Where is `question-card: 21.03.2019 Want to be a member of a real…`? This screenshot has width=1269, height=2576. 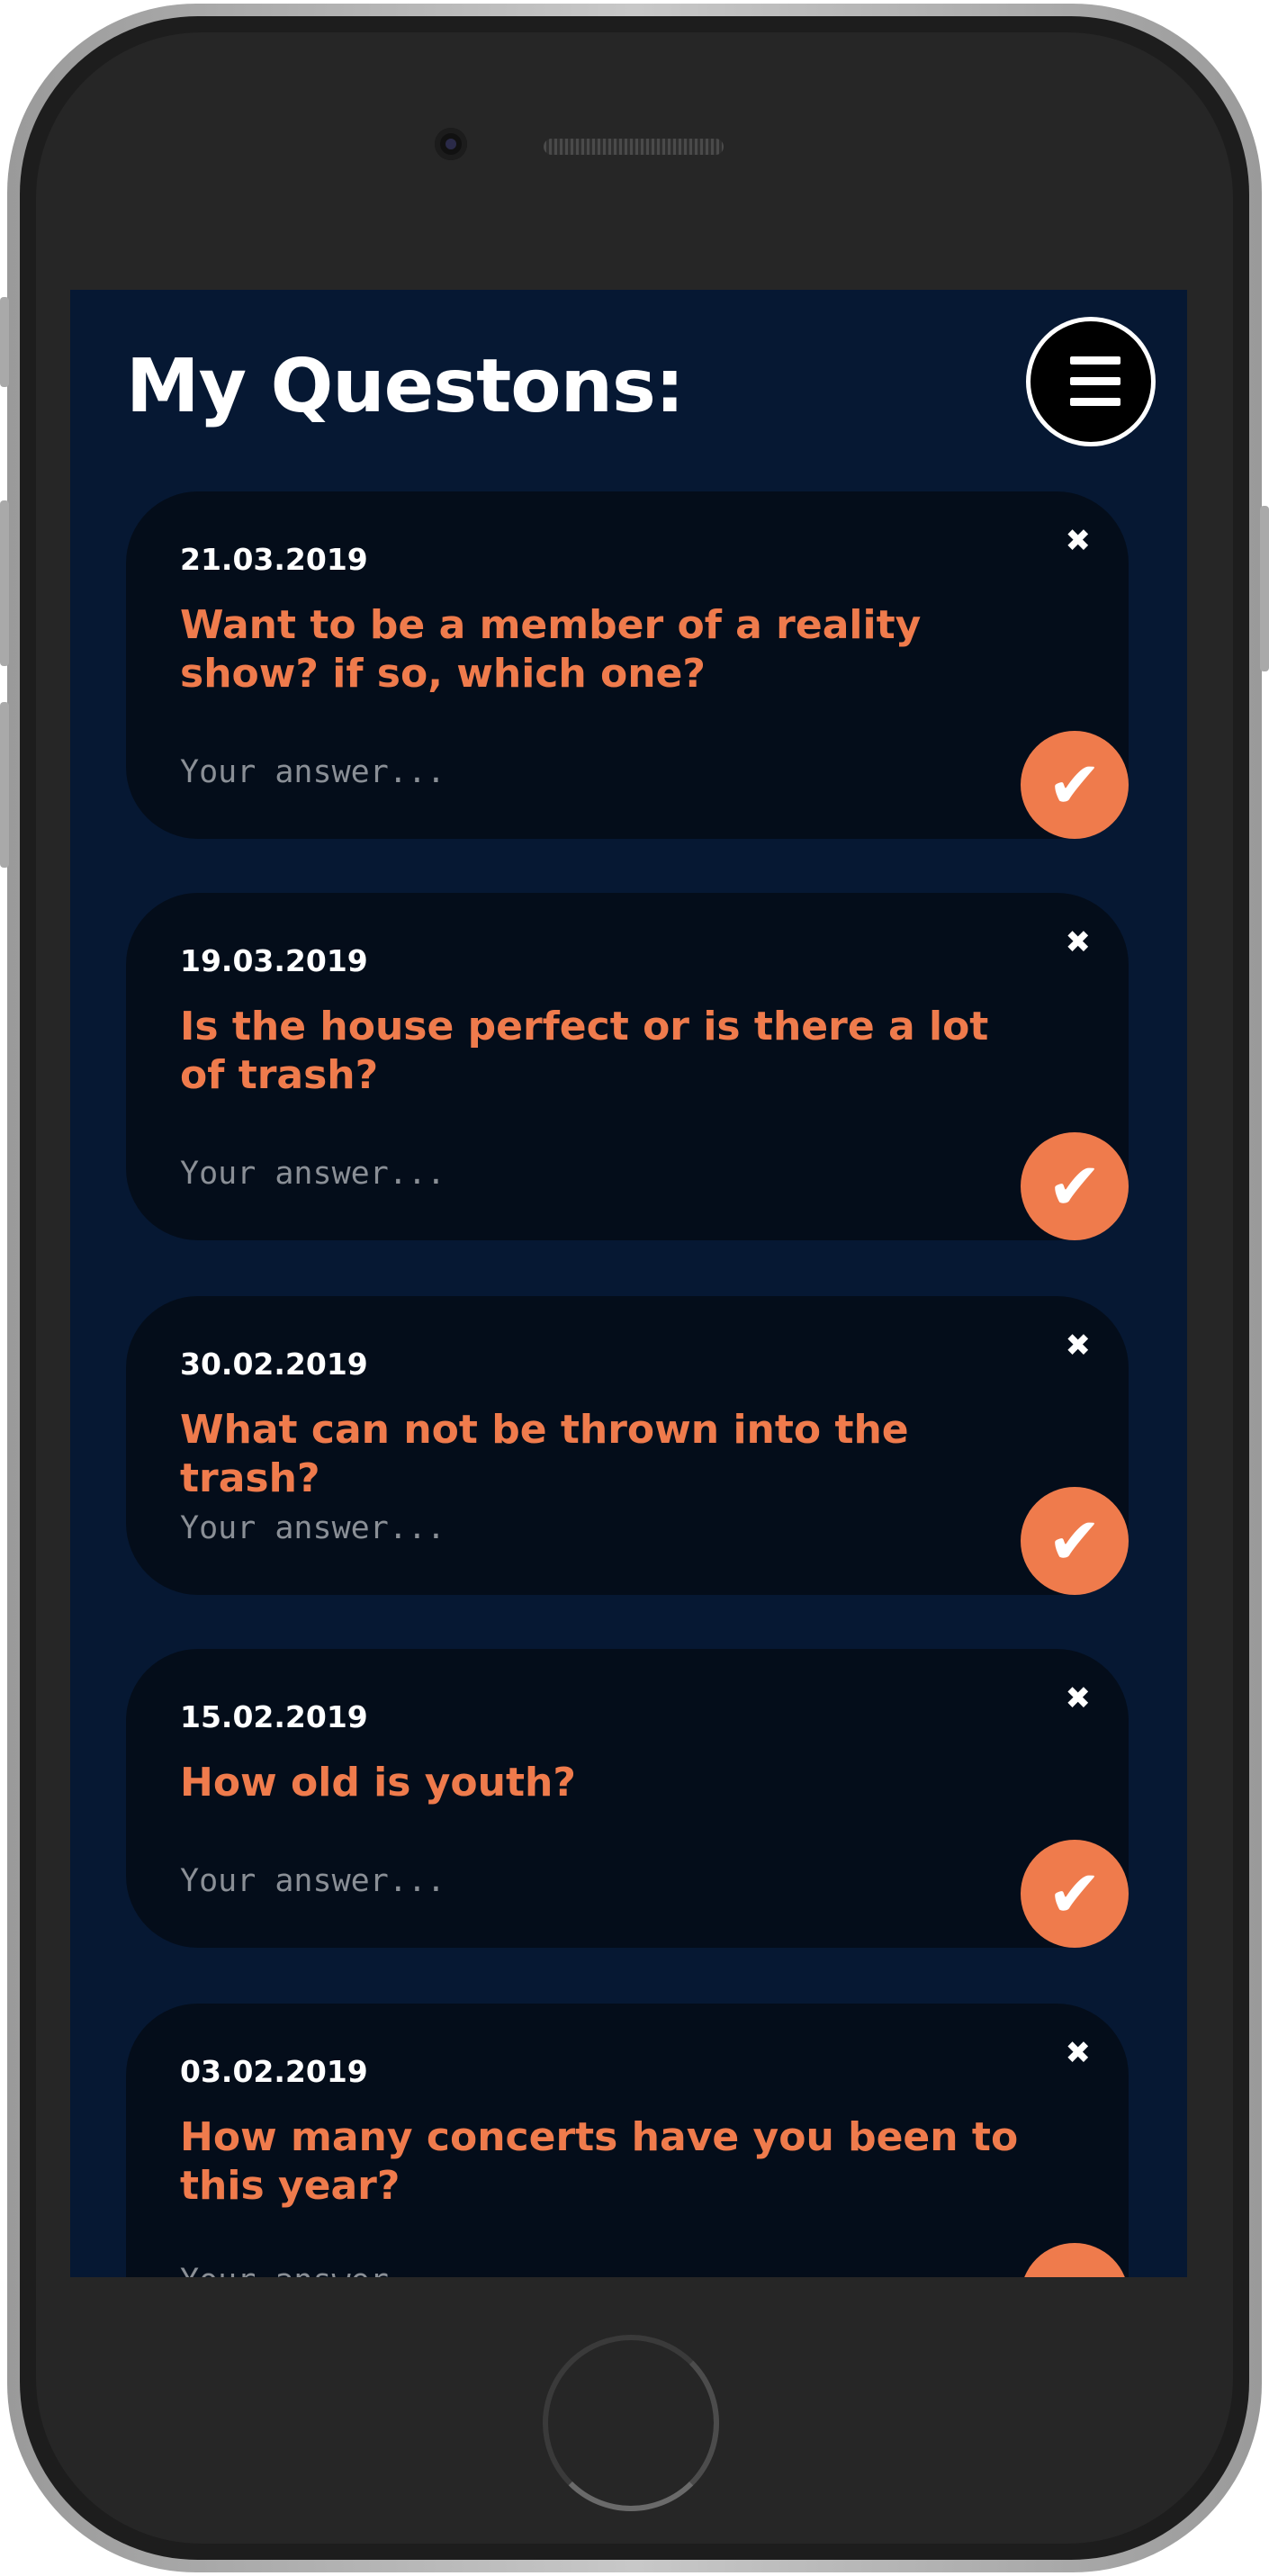 question-card: 21.03.2019 Want to be a member of a real… is located at coordinates (628, 665).